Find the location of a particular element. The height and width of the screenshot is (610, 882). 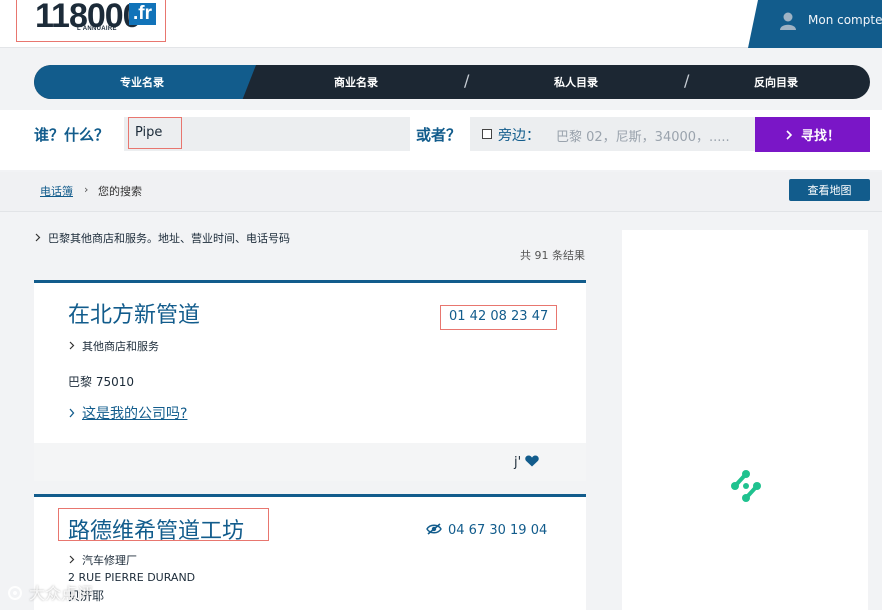

logo-tld: .fr is located at coordinates (142, 14).